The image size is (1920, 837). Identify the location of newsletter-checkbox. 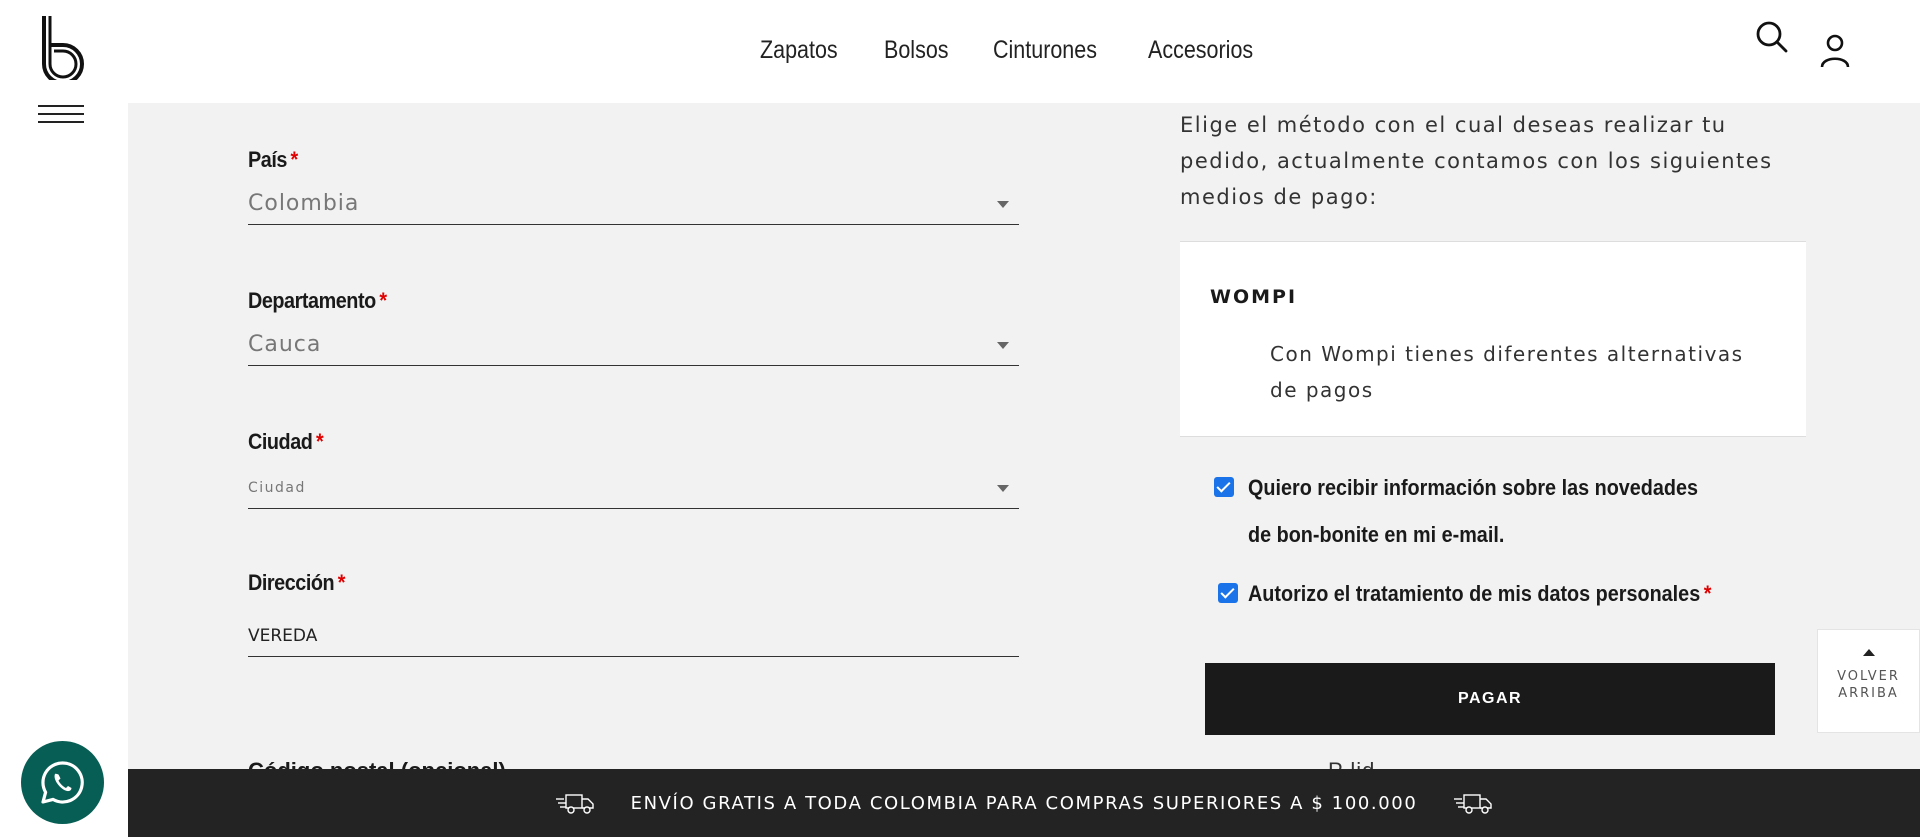
(1224, 487).